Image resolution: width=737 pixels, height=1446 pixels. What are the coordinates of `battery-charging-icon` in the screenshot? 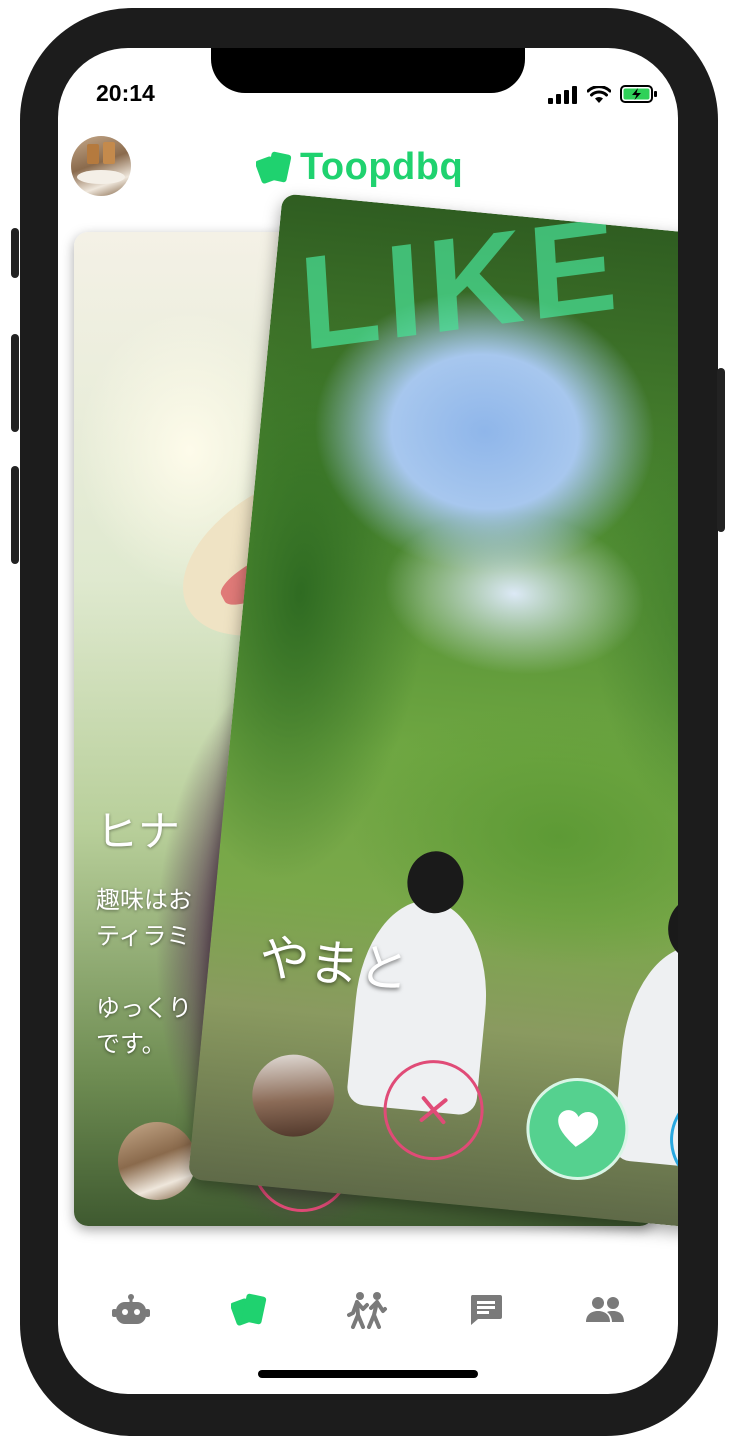 It's located at (638, 94).